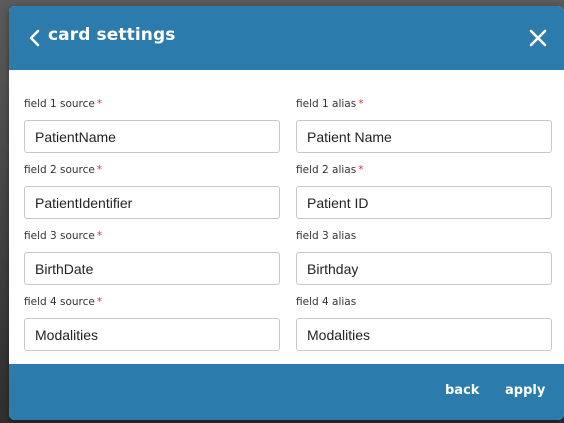  Describe the element at coordinates (286, 392) in the screenshot. I see `dialog-footer: back apply` at that location.